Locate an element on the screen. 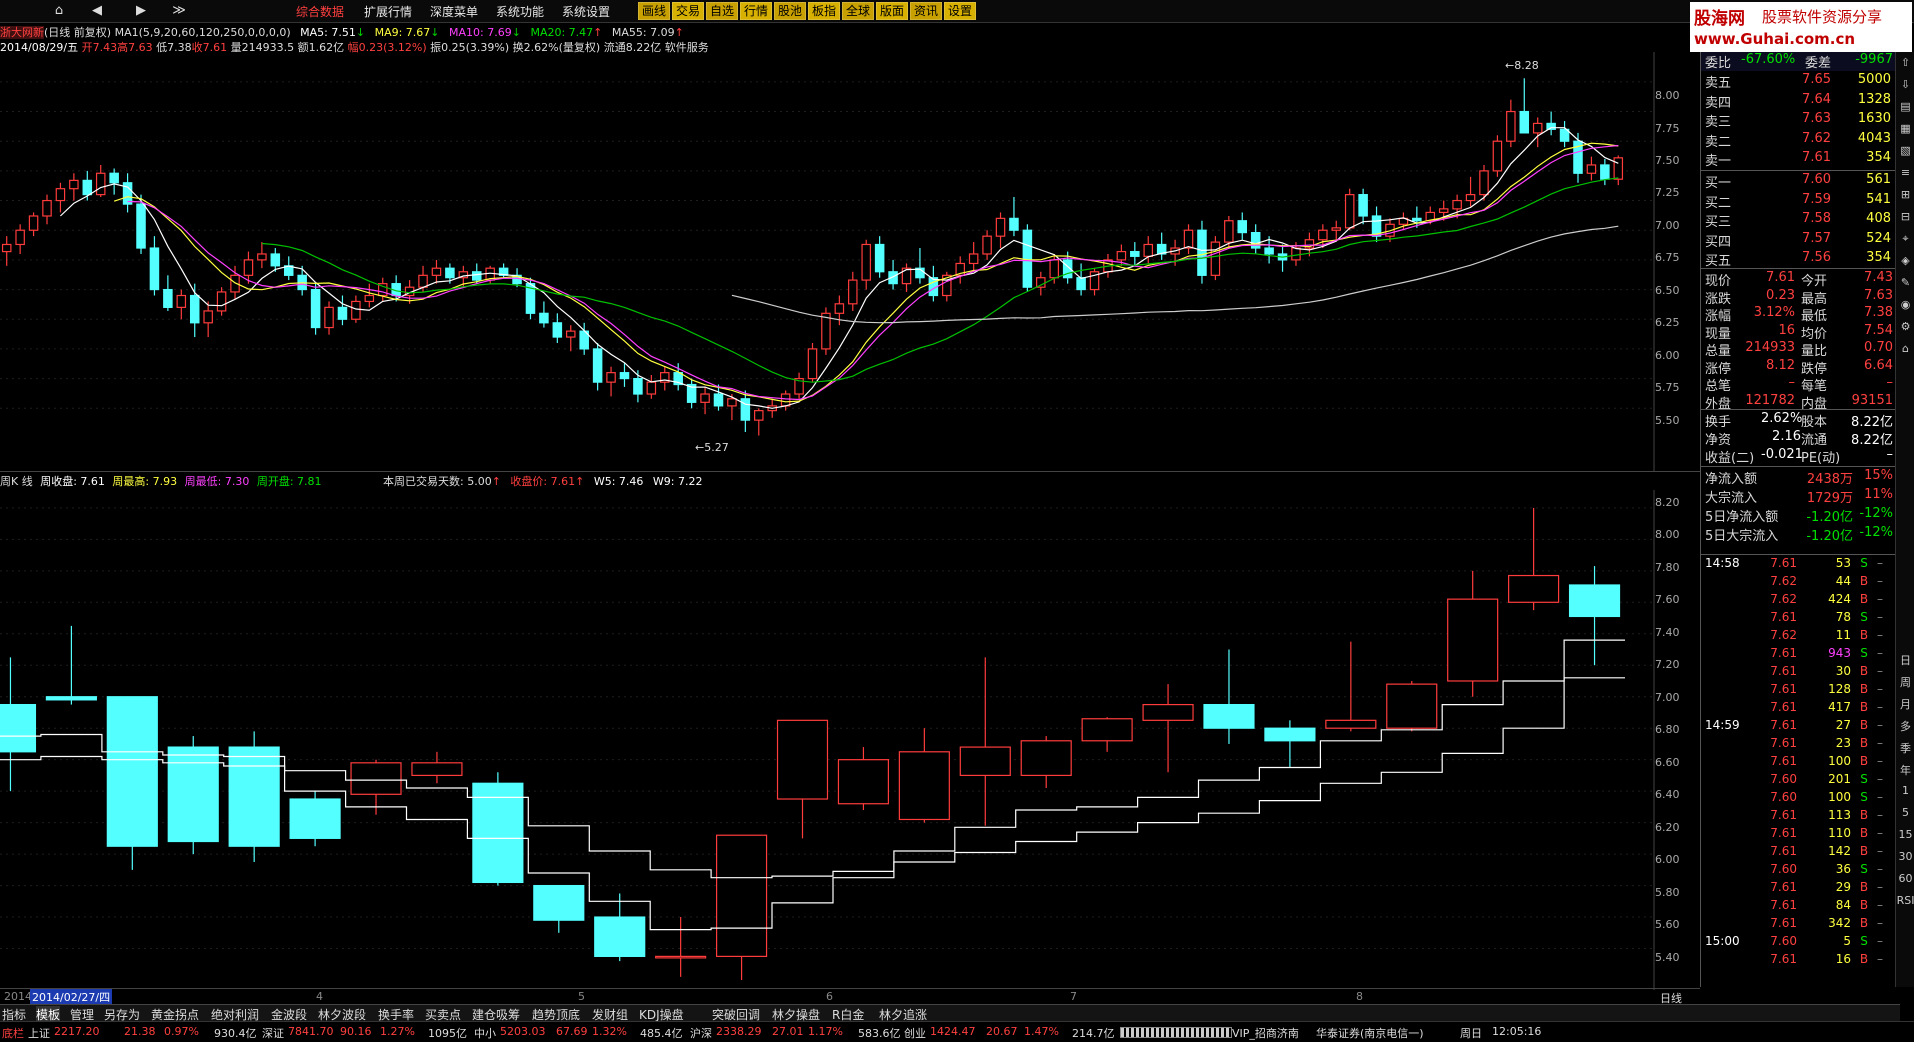  period-button: RSI is located at coordinates (1905, 900).